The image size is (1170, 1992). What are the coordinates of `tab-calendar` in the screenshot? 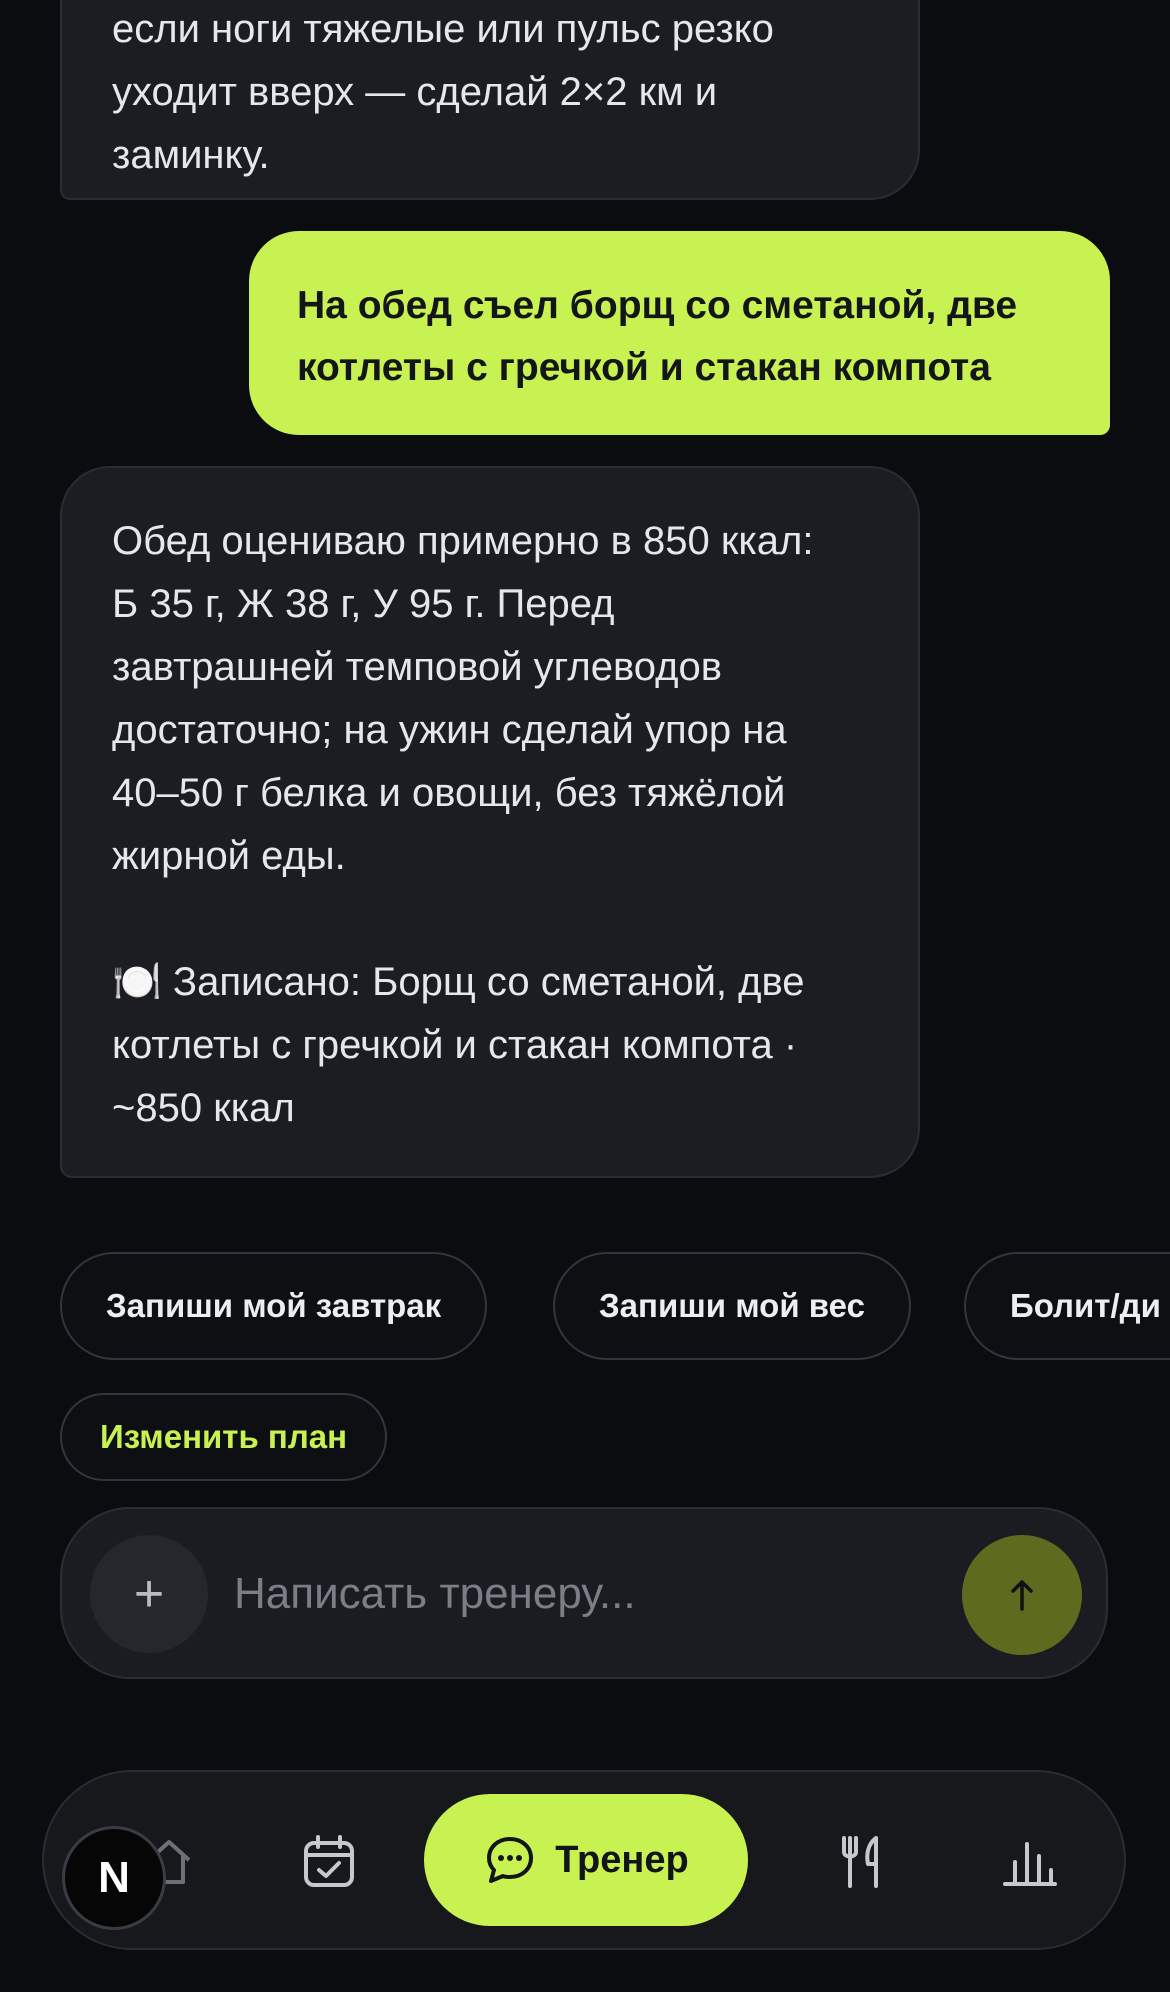 It's located at (329, 1862).